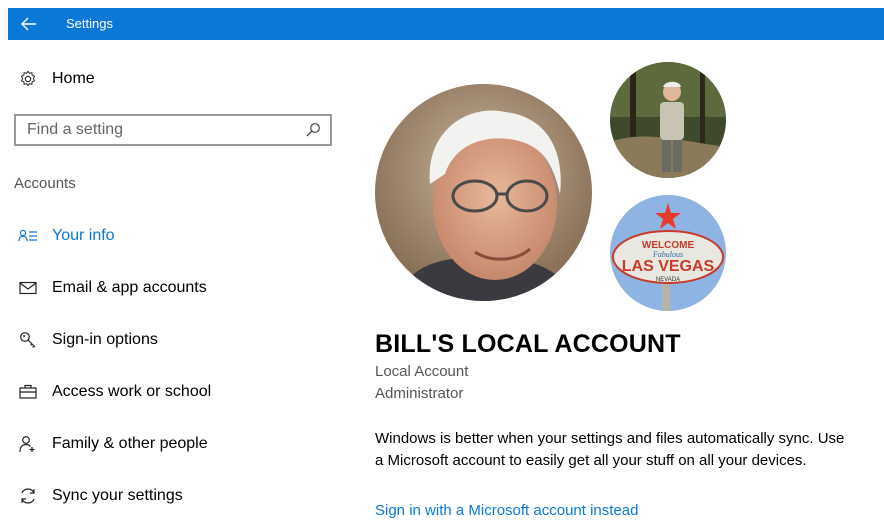 This screenshot has width=884, height=521. I want to click on person-add-icon, so click(28, 444).